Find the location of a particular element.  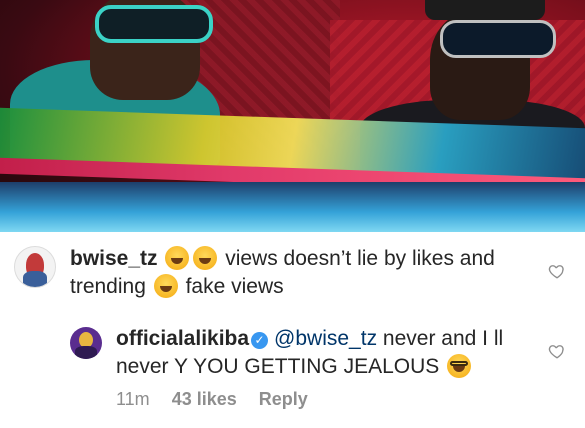

person-right-cap is located at coordinates (485, 10).